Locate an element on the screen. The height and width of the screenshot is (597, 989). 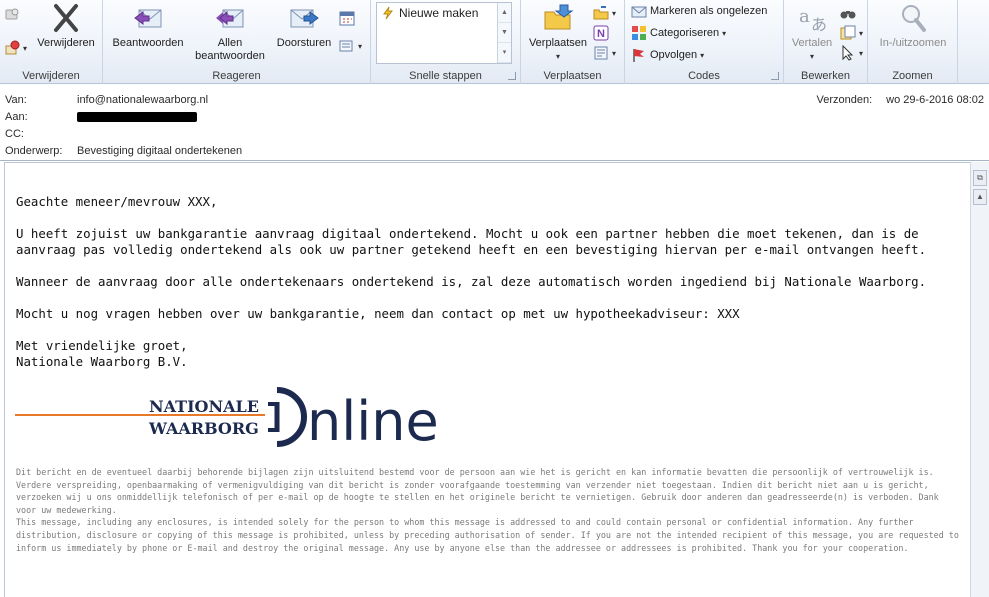
reply-icon is located at coordinates (148, 18).